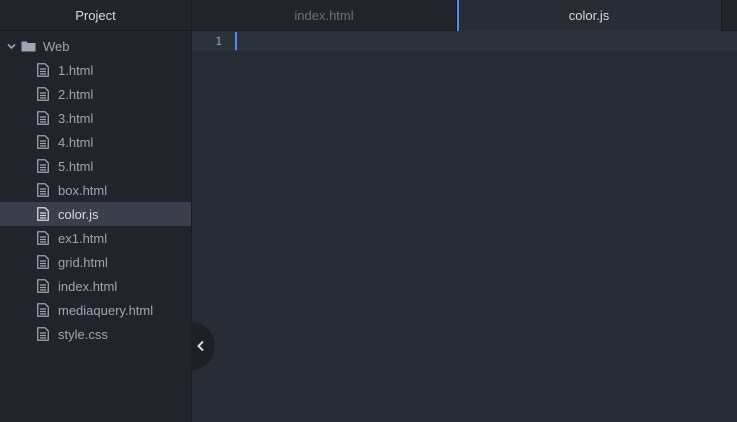 The height and width of the screenshot is (422, 737). What do you see at coordinates (78, 214) in the screenshot?
I see `tree-file-label: color.js` at bounding box center [78, 214].